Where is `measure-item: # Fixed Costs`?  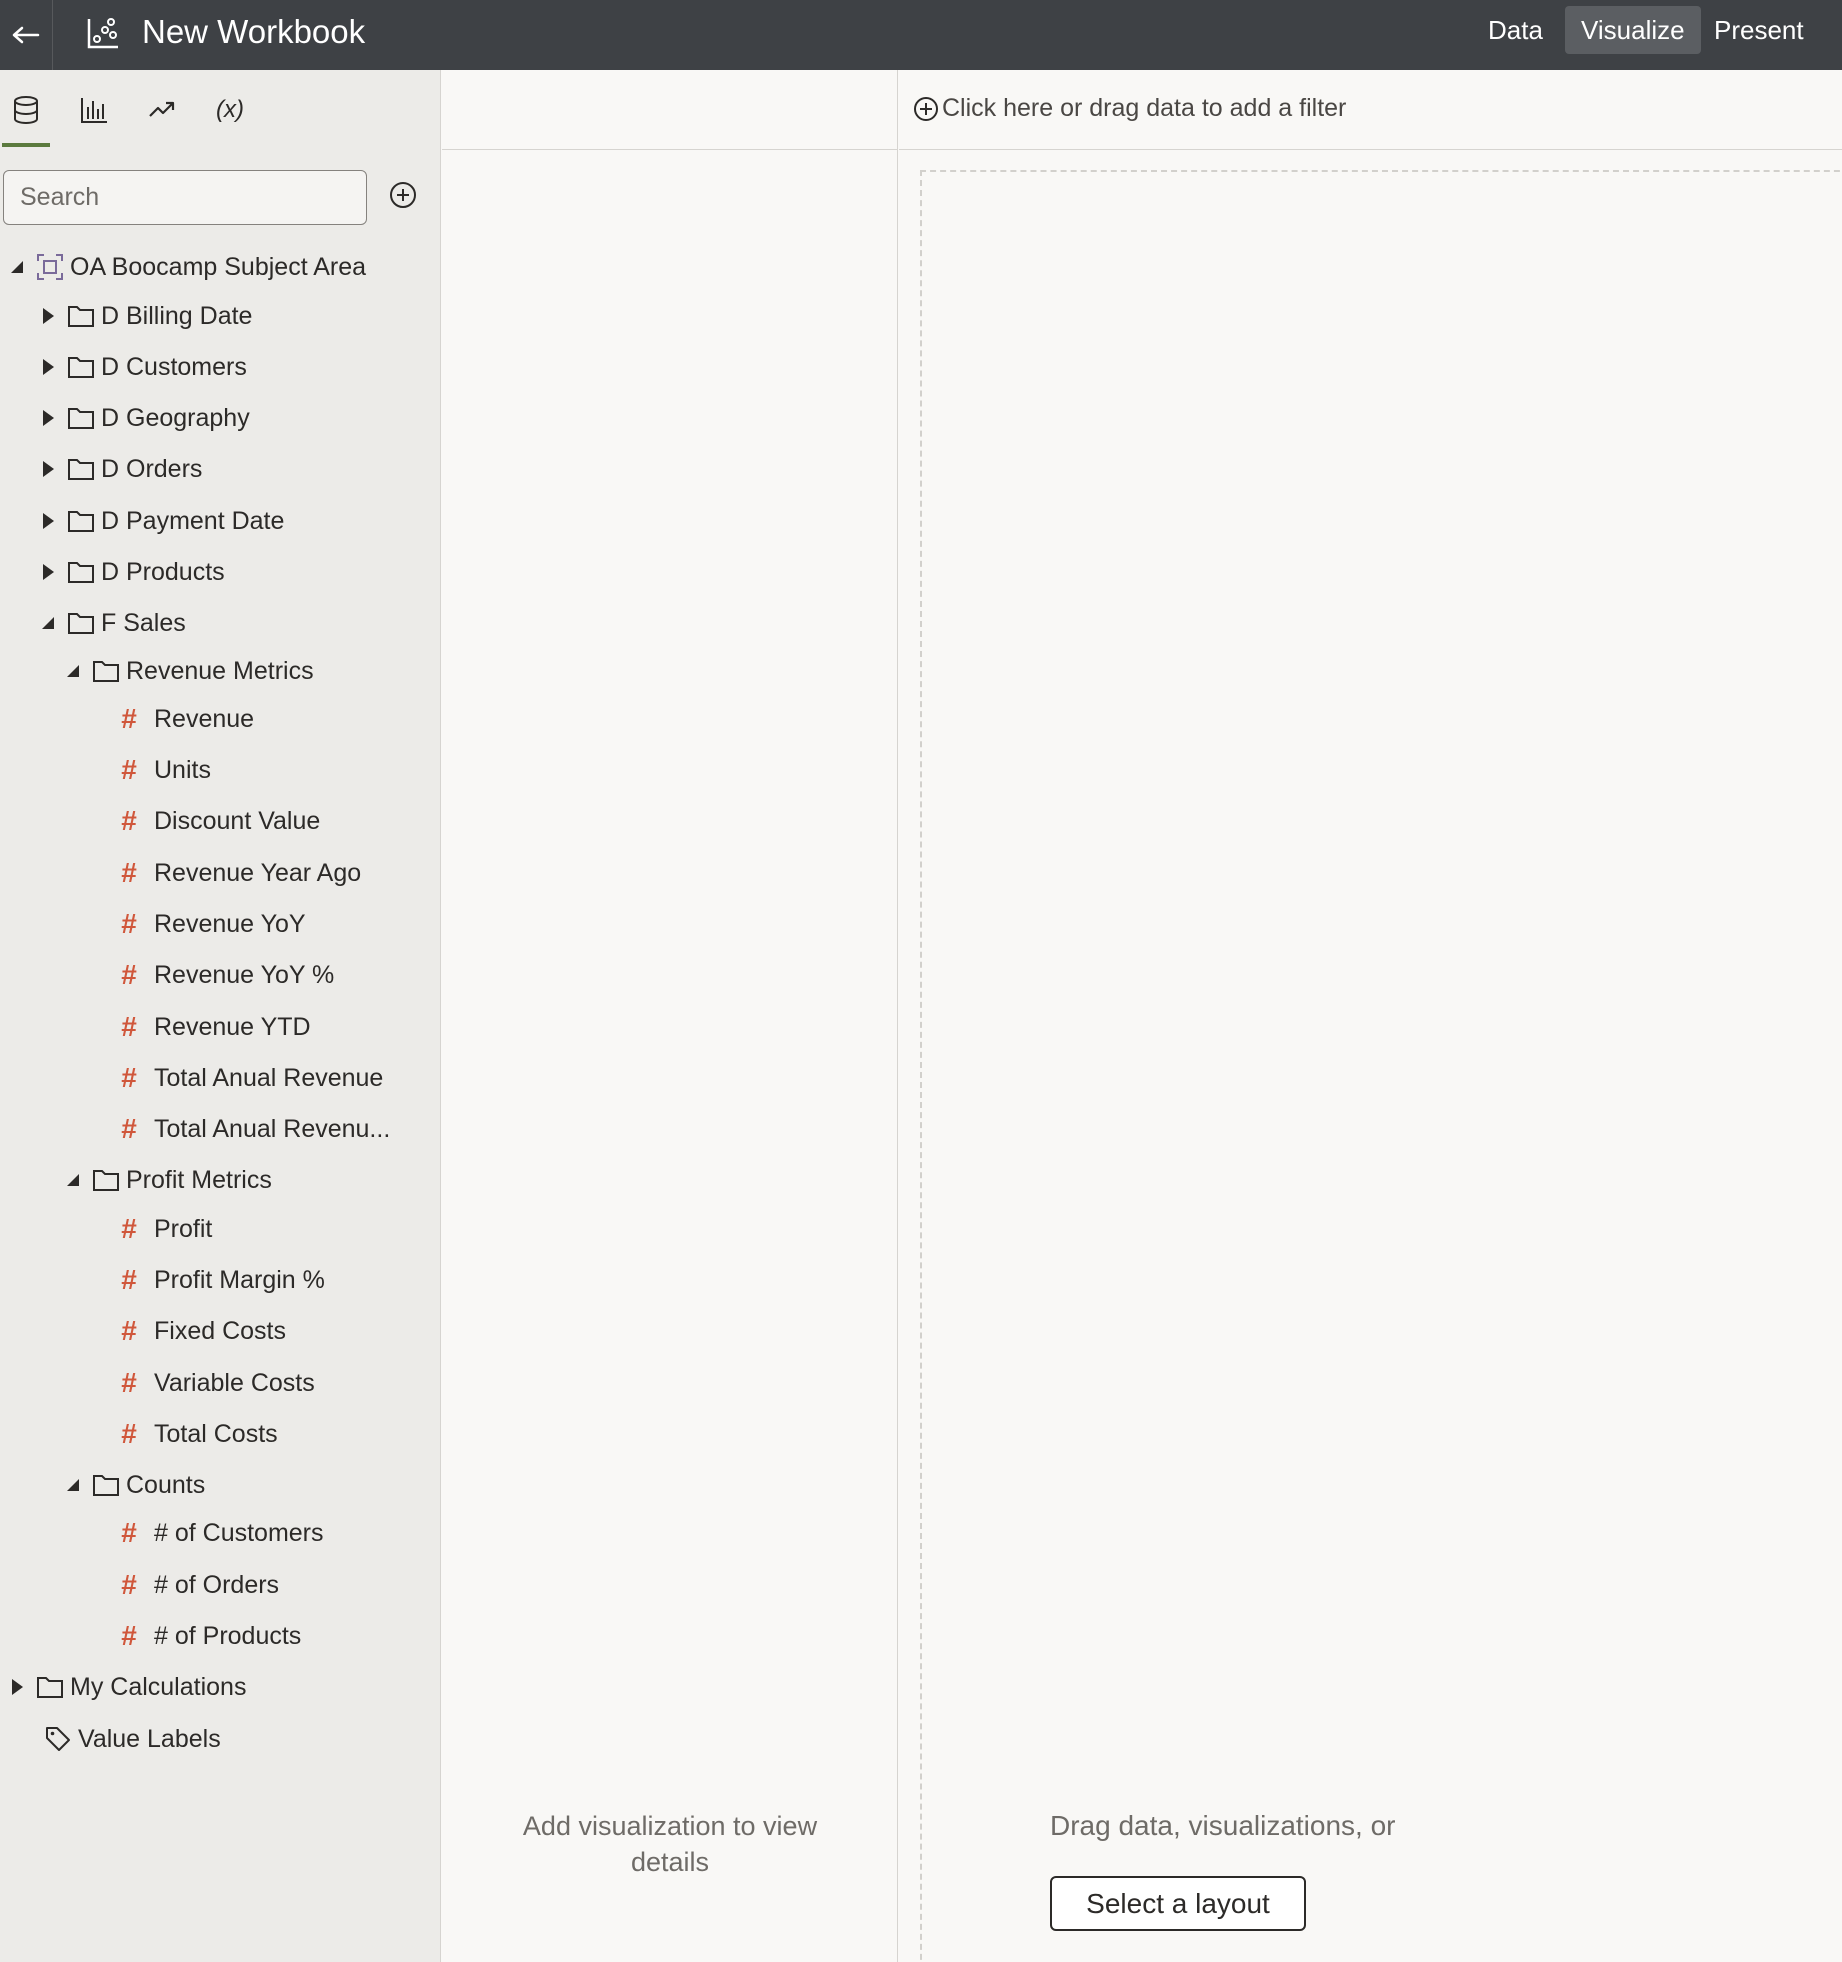
measure-item: # Fixed Costs is located at coordinates (201, 1331).